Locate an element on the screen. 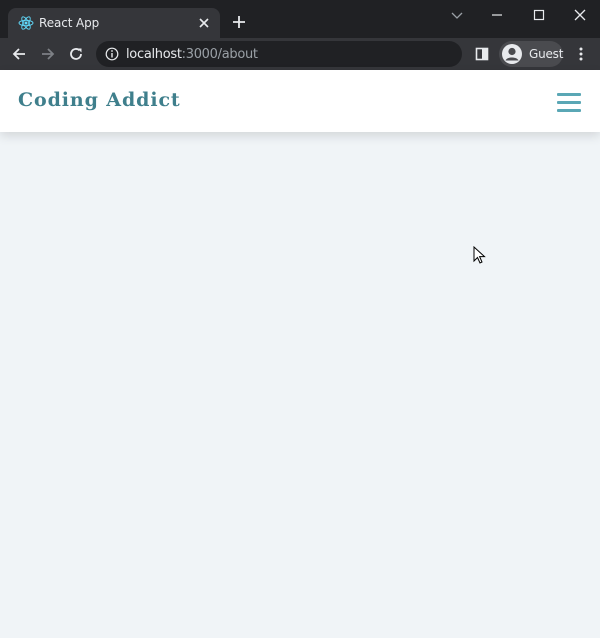 Image resolution: width=600 pixels, height=638 pixels. back-arrow-icon is located at coordinates (19, 54).